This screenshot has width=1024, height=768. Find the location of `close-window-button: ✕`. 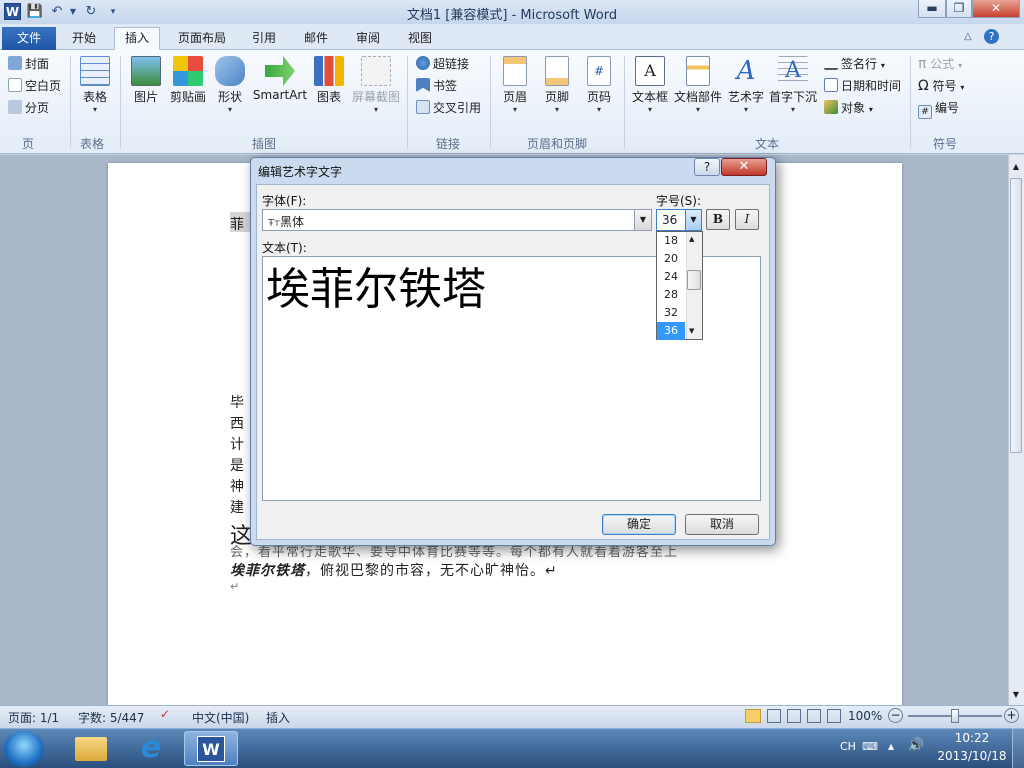

close-window-button: ✕ is located at coordinates (996, 9).